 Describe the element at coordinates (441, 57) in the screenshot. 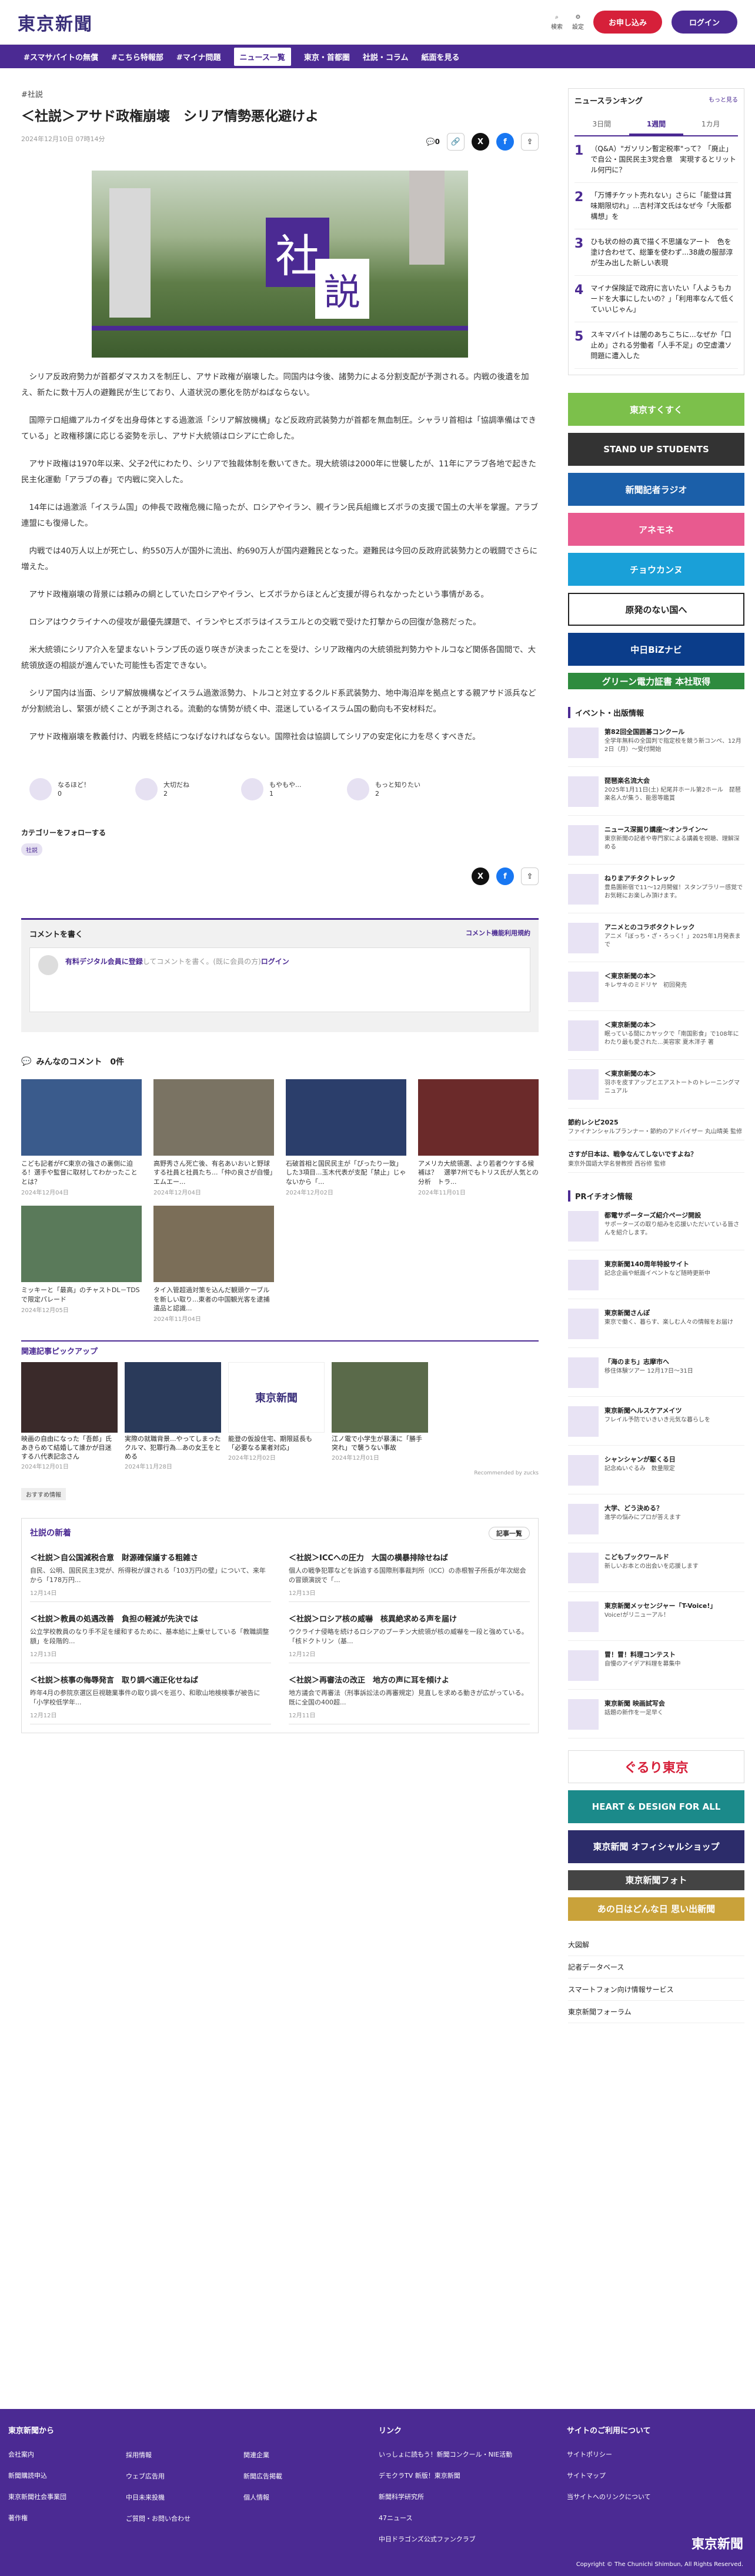

I see `nav-item: 紙面を見る` at that location.